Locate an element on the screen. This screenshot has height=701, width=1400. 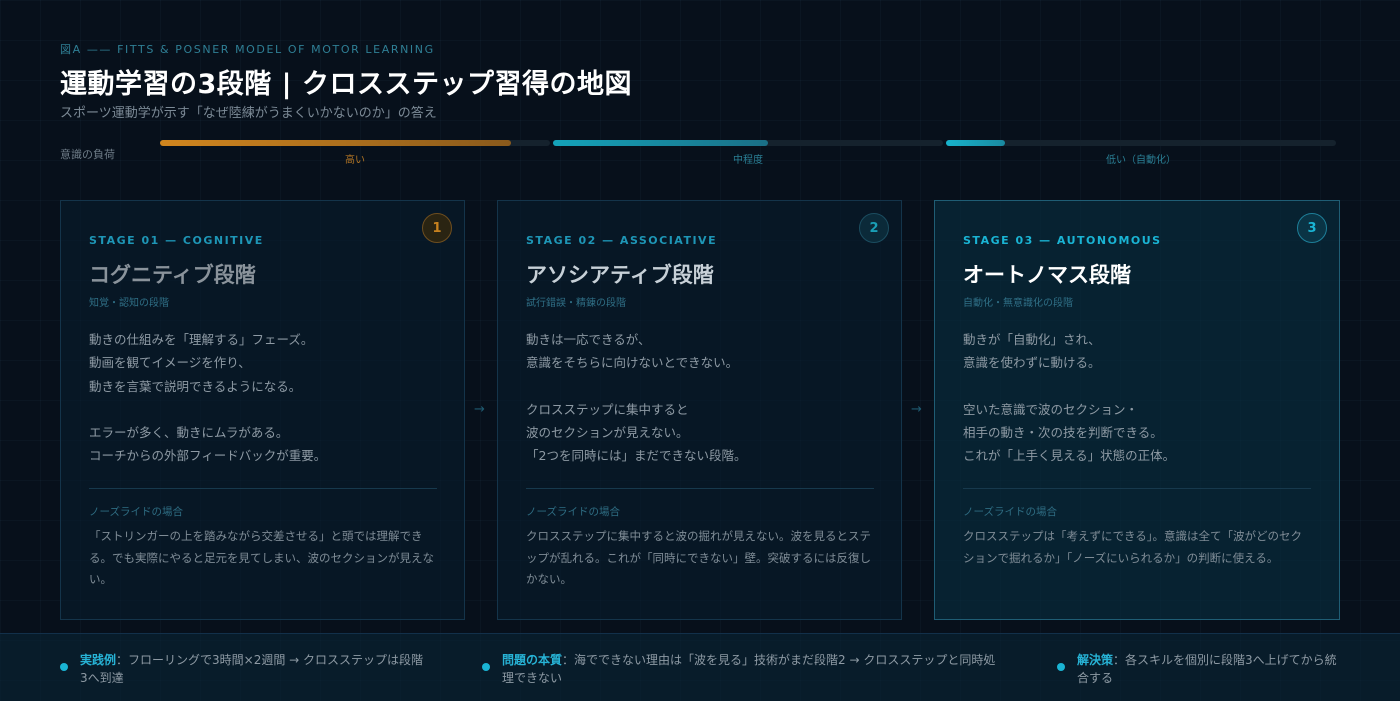
load-text-1: 高い is located at coordinates (355, 160).